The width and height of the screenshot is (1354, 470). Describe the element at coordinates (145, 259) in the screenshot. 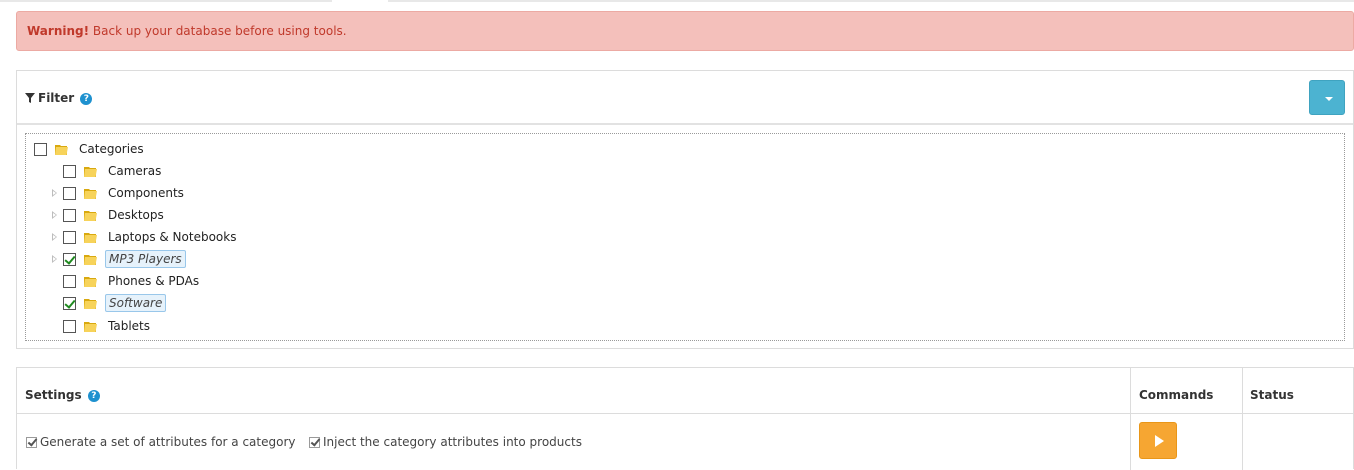

I see `tree-node-label: MP3 Players` at that location.